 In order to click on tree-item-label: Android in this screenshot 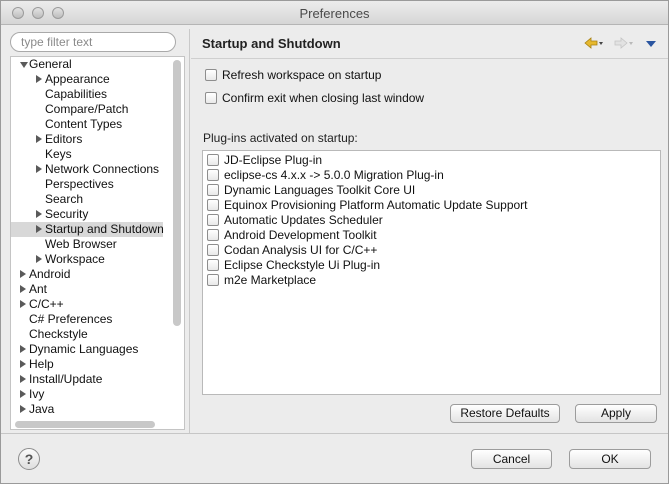, I will do `click(50, 274)`.